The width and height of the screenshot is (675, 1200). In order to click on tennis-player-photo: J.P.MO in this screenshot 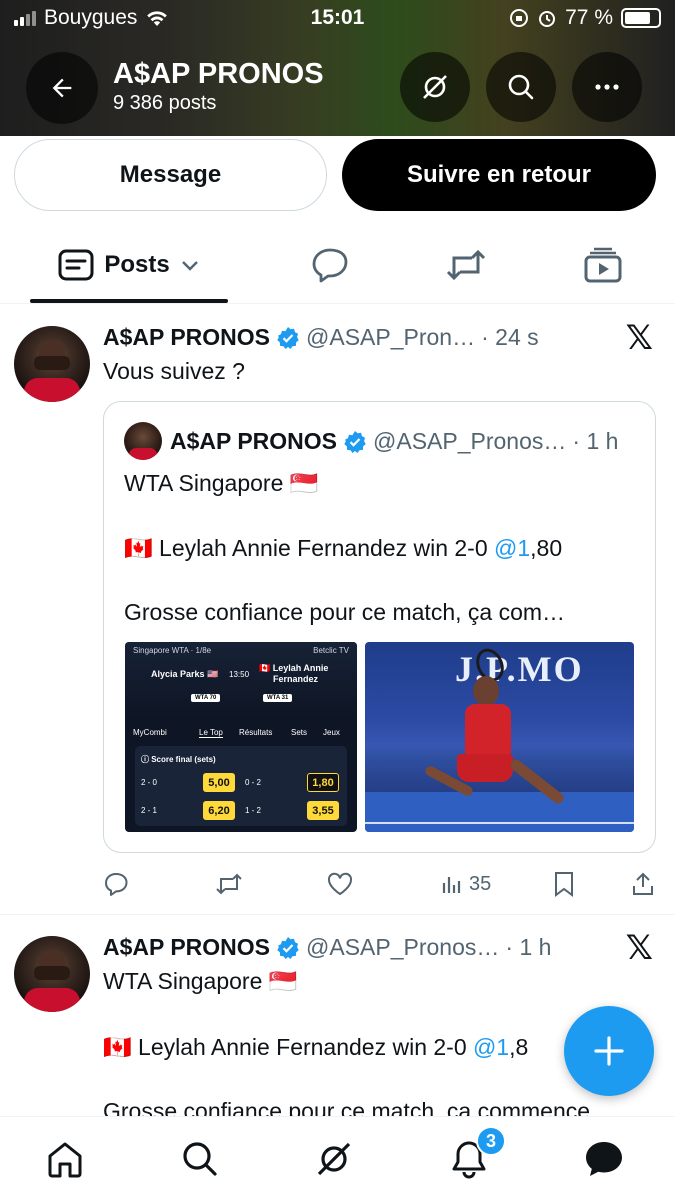, I will do `click(499, 737)`.